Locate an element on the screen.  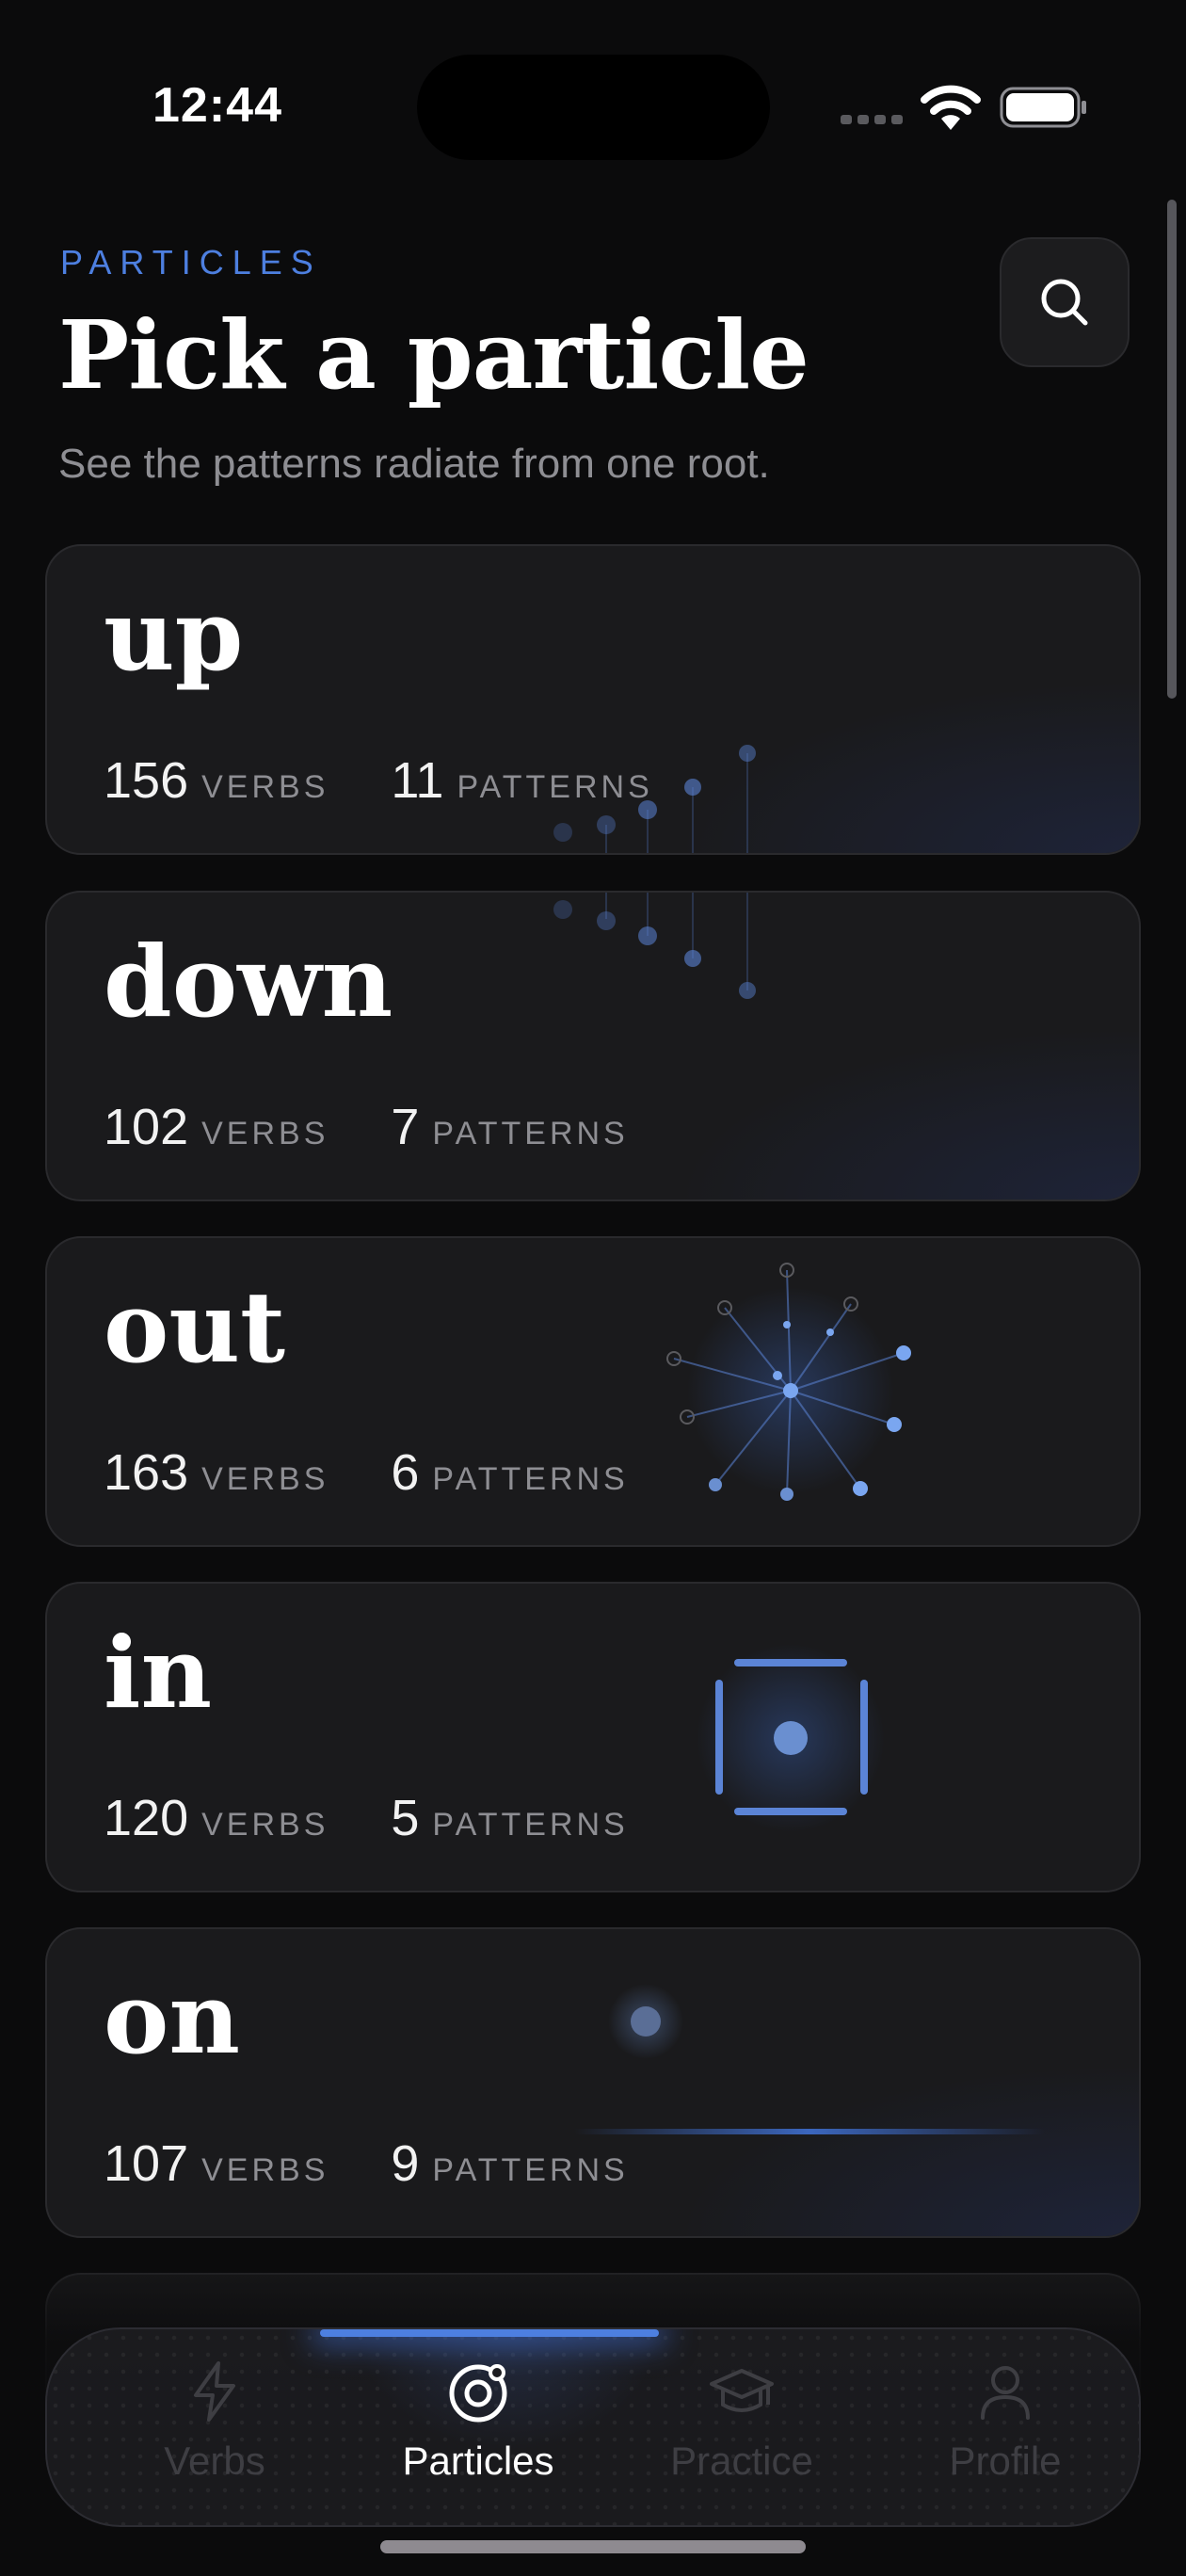
particle-card-down: down 102 VERBS 7 PATTERNS is located at coordinates (593, 1046).